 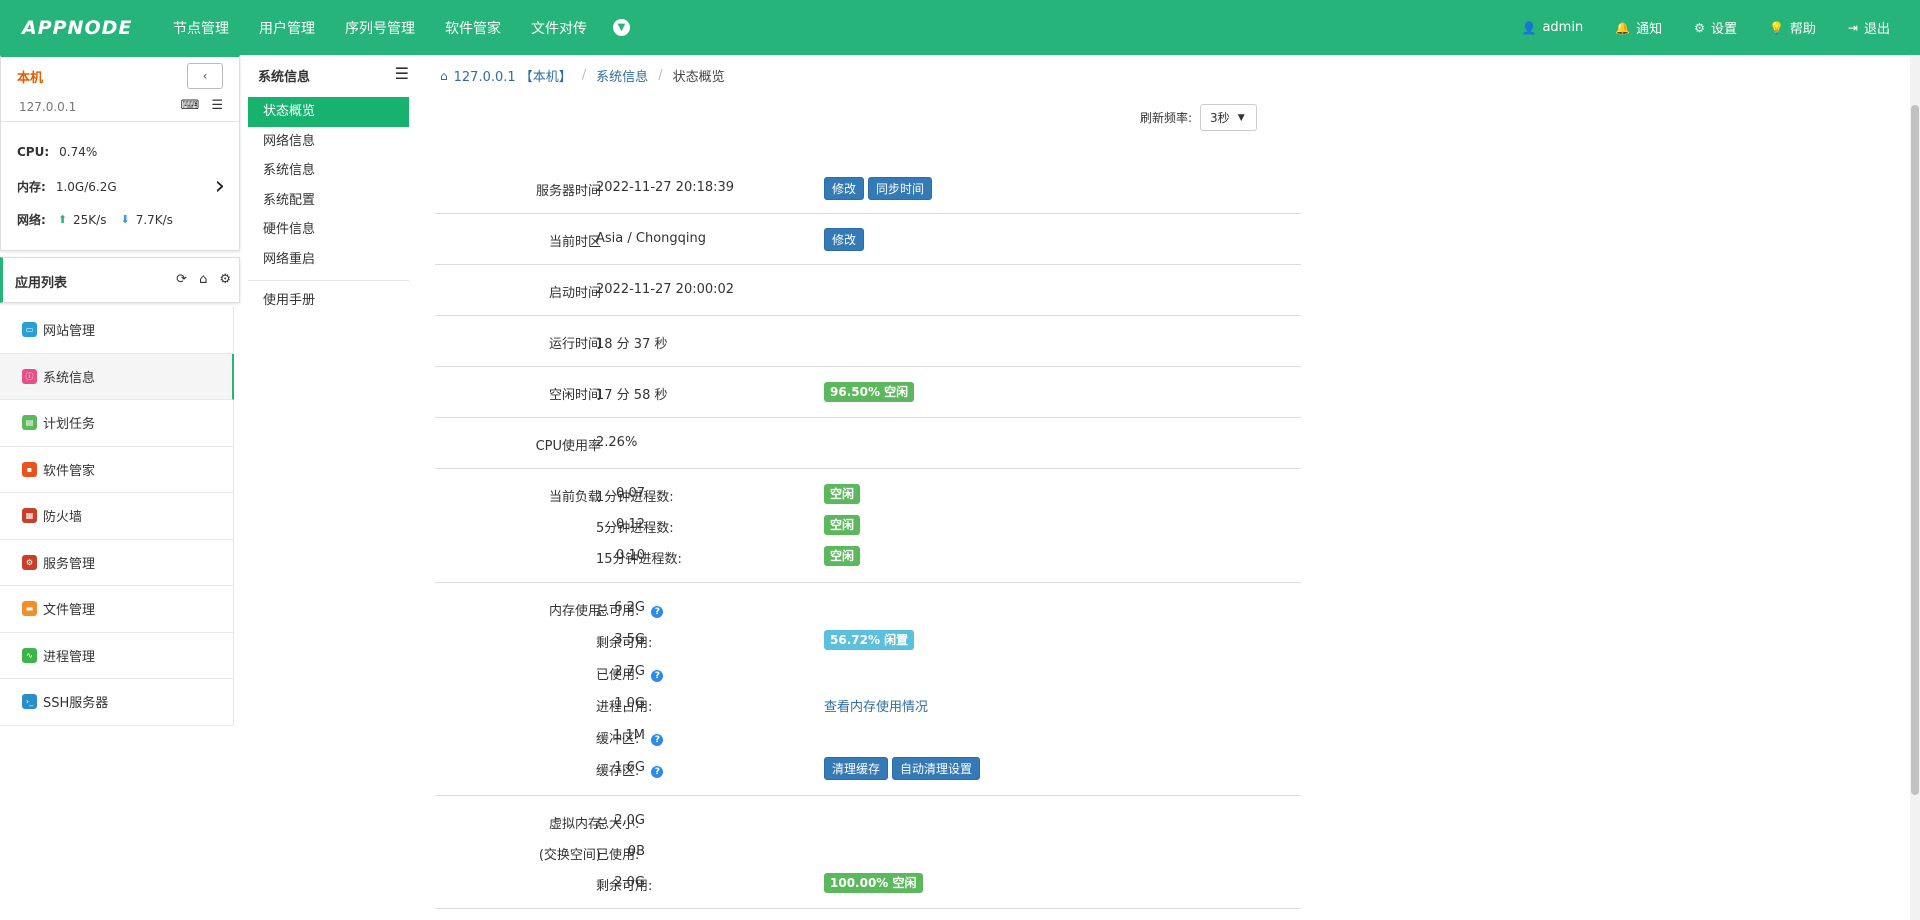 I want to click on calendar-icon: ▤, so click(x=29, y=423).